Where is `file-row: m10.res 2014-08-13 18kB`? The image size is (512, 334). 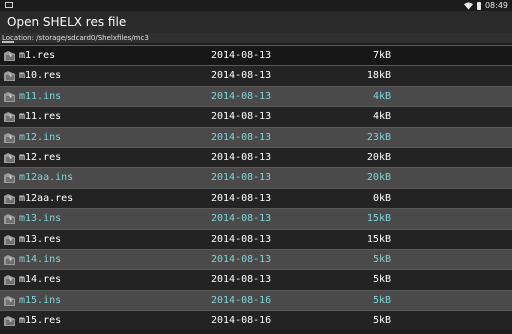
file-row: m10.res 2014-08-13 18kB is located at coordinates (256, 75).